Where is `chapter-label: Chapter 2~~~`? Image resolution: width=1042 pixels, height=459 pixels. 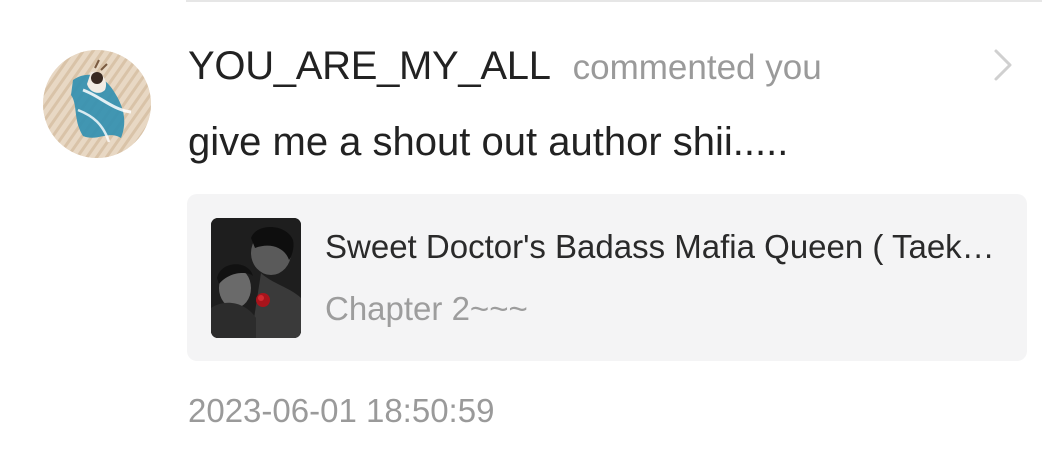 chapter-label: Chapter 2~~~ is located at coordinates (426, 308).